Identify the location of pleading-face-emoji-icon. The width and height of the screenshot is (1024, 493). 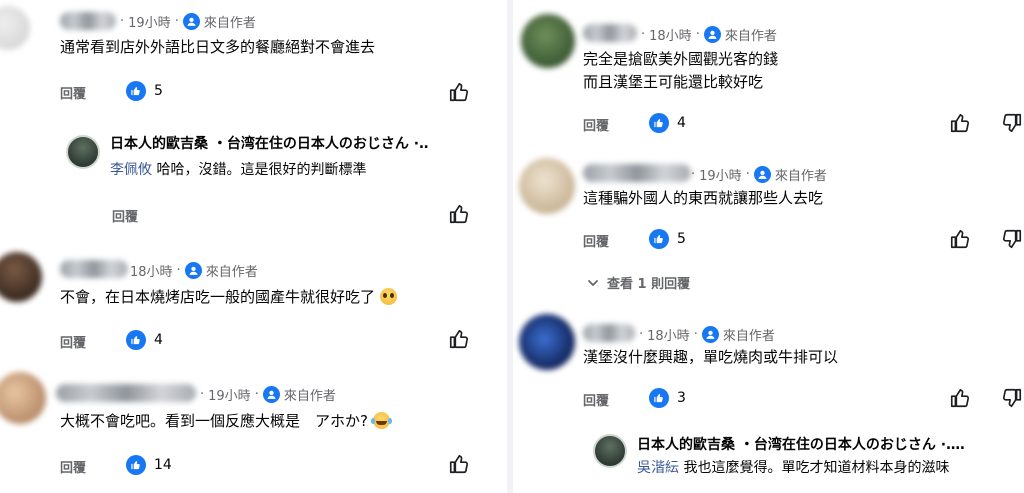
(388, 296).